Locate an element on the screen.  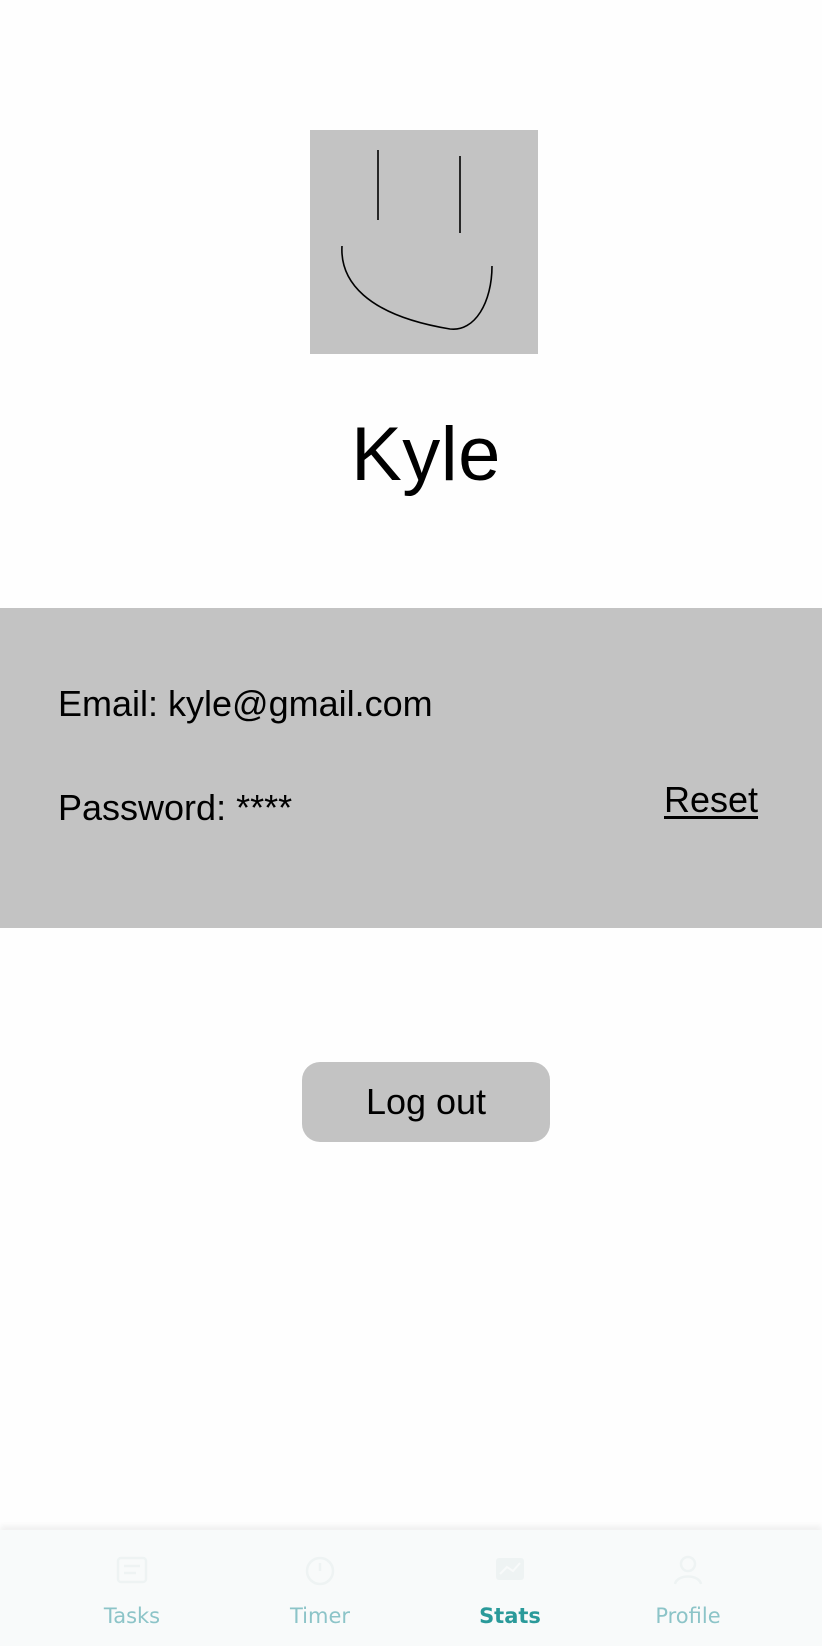
nav-tab-profile: Profile is located at coordinates (688, 1588).